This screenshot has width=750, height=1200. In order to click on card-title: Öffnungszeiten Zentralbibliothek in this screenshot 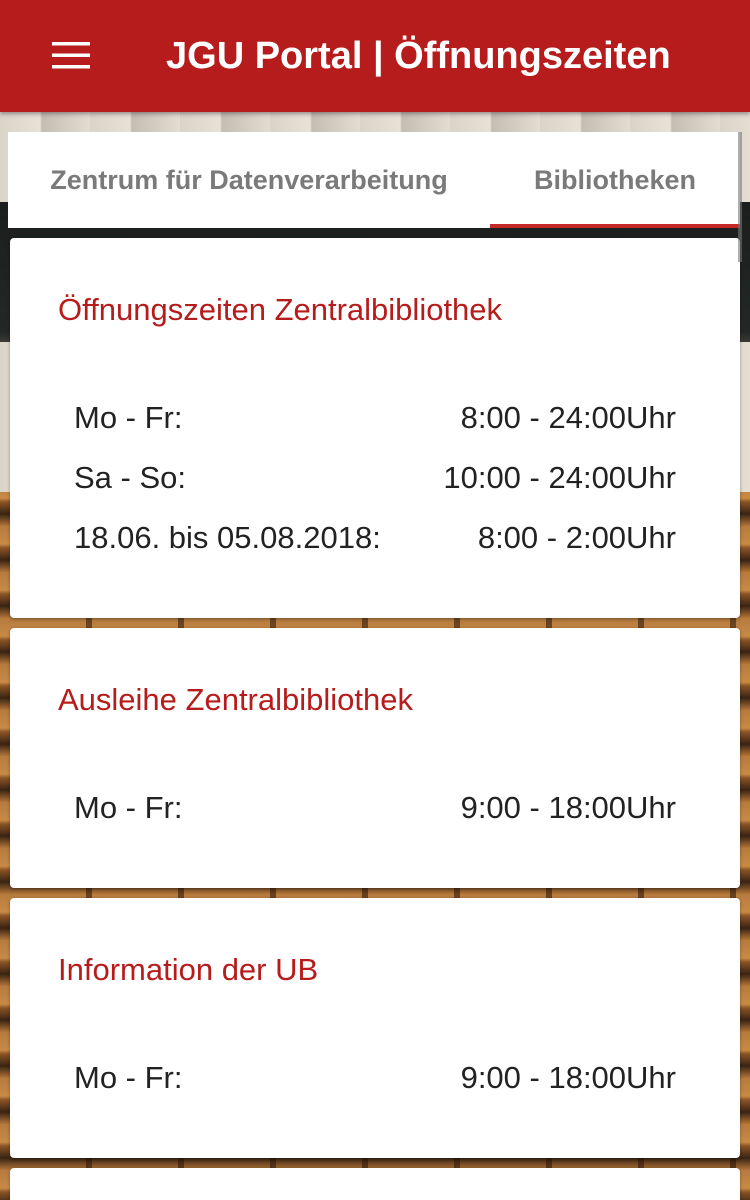, I will do `click(280, 309)`.